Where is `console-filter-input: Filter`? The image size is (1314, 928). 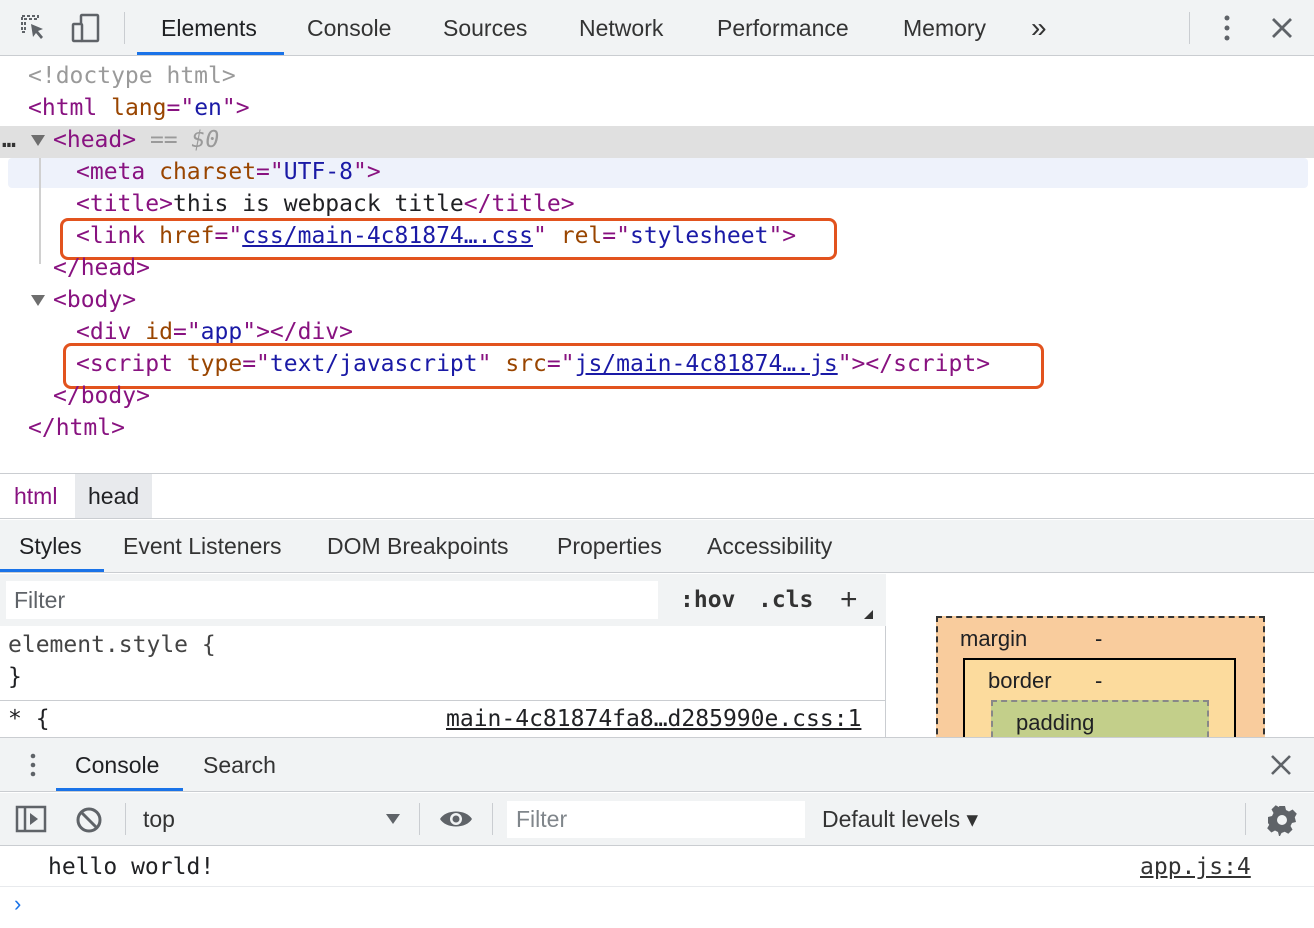 console-filter-input: Filter is located at coordinates (656, 819).